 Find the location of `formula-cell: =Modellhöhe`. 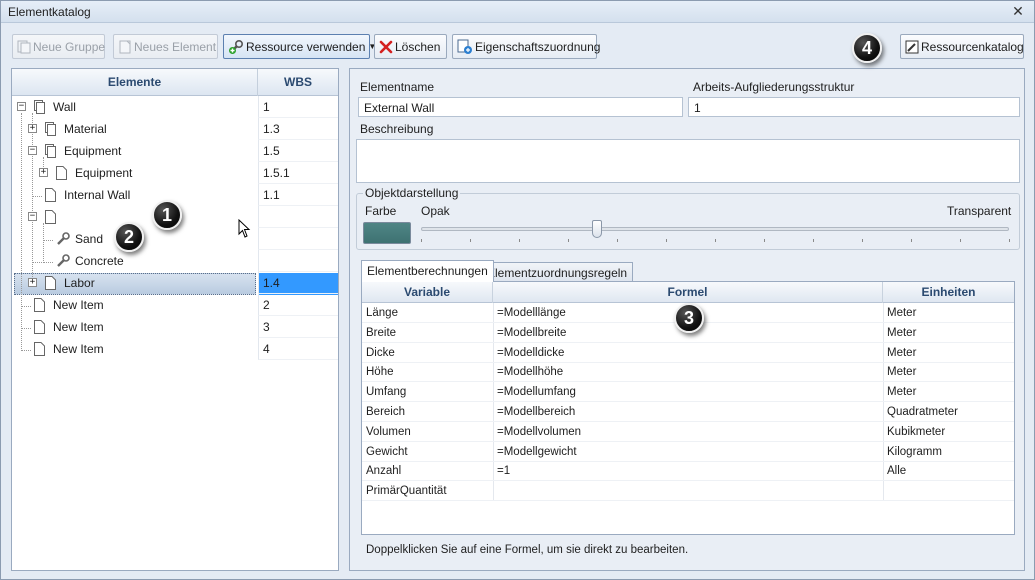

formula-cell: =Modellhöhe is located at coordinates (688, 372).